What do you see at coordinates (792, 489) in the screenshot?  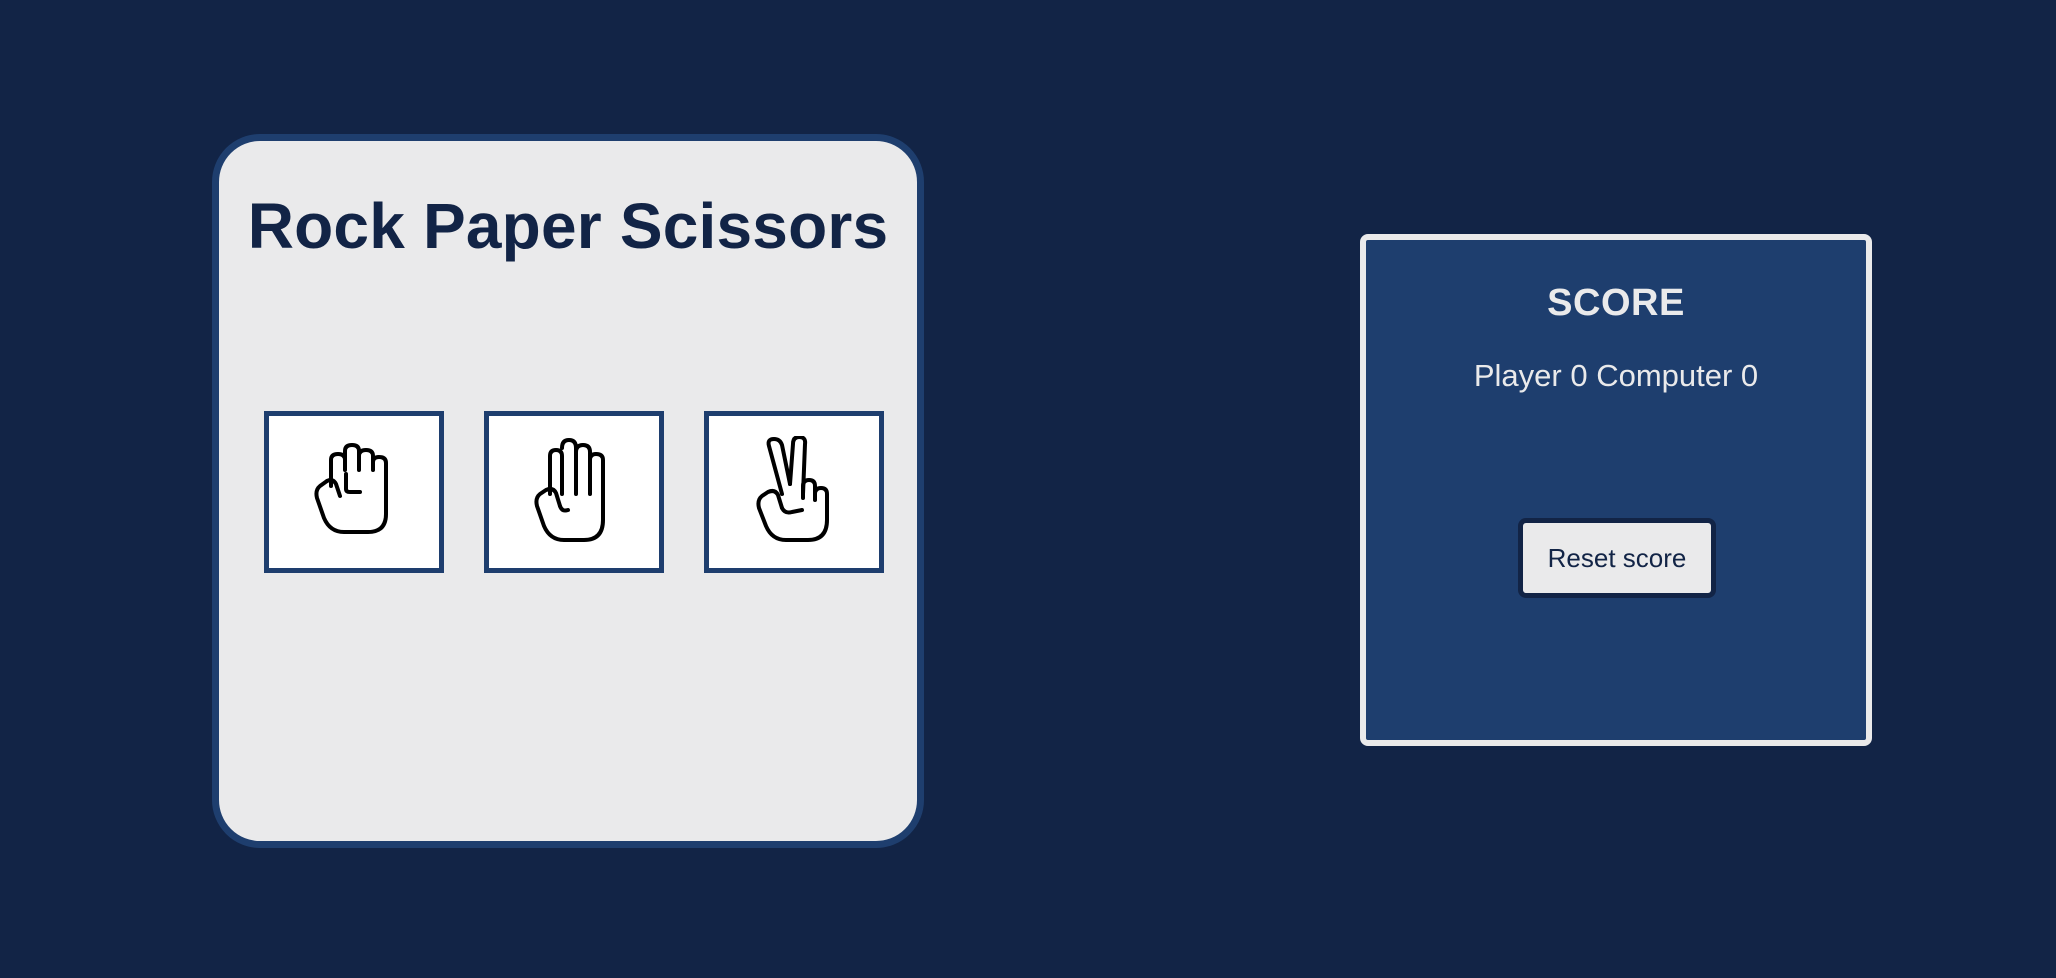 I see `peace-hand-icon` at bounding box center [792, 489].